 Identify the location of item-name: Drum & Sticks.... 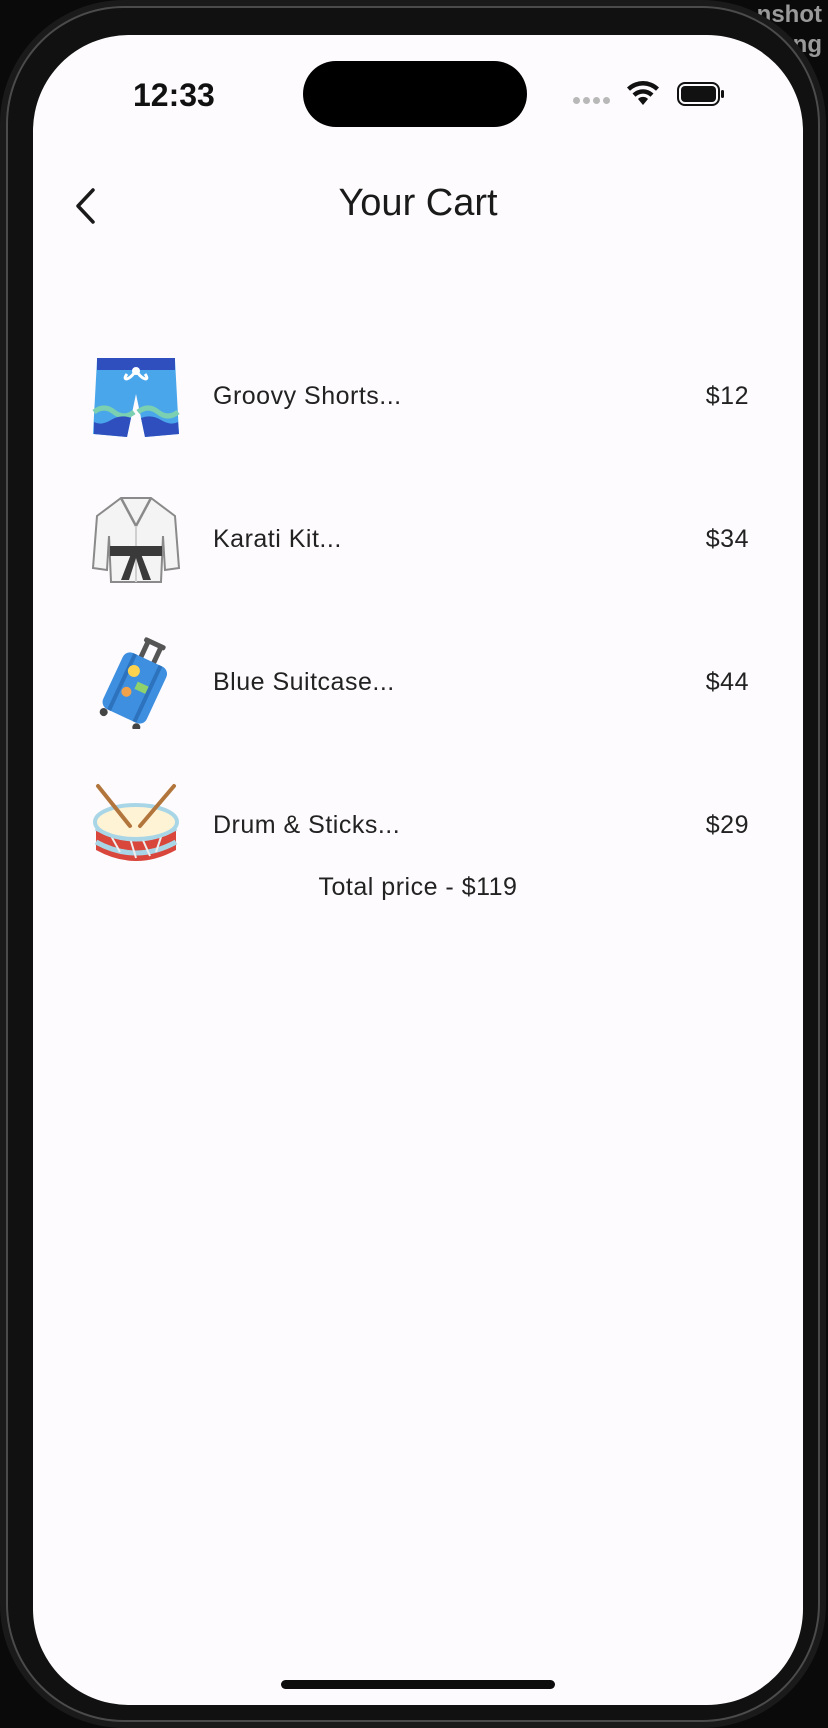
(307, 825).